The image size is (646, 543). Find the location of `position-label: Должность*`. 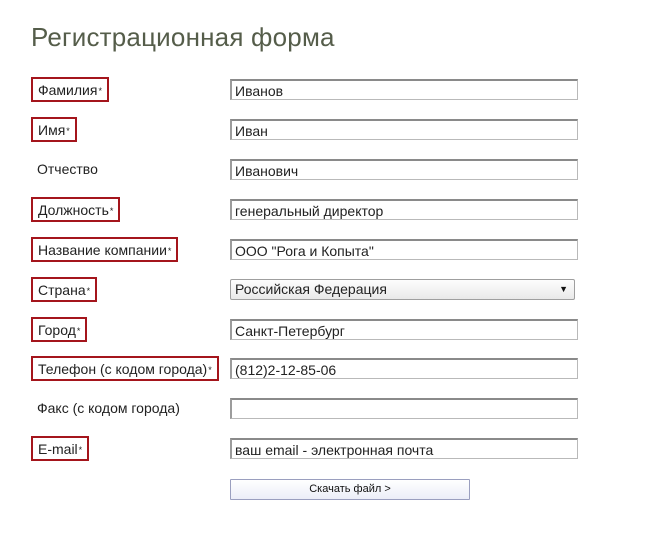

position-label: Должность* is located at coordinates (76, 209).